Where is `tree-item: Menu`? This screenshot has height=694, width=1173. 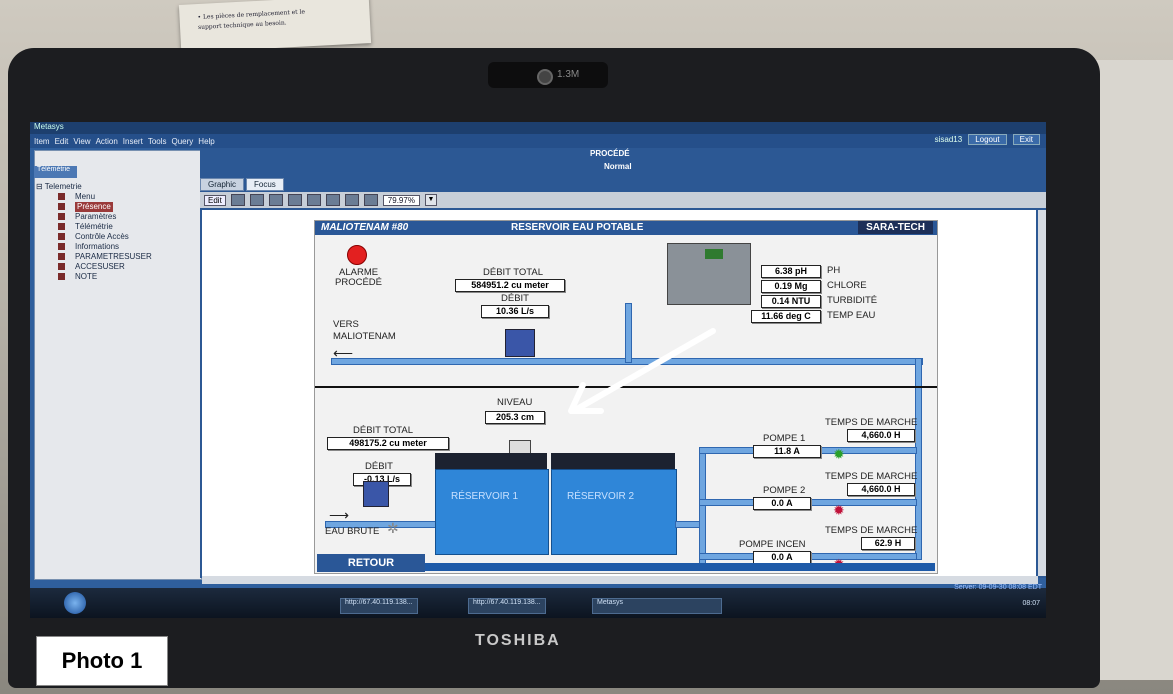 tree-item: Menu is located at coordinates (94, 197).